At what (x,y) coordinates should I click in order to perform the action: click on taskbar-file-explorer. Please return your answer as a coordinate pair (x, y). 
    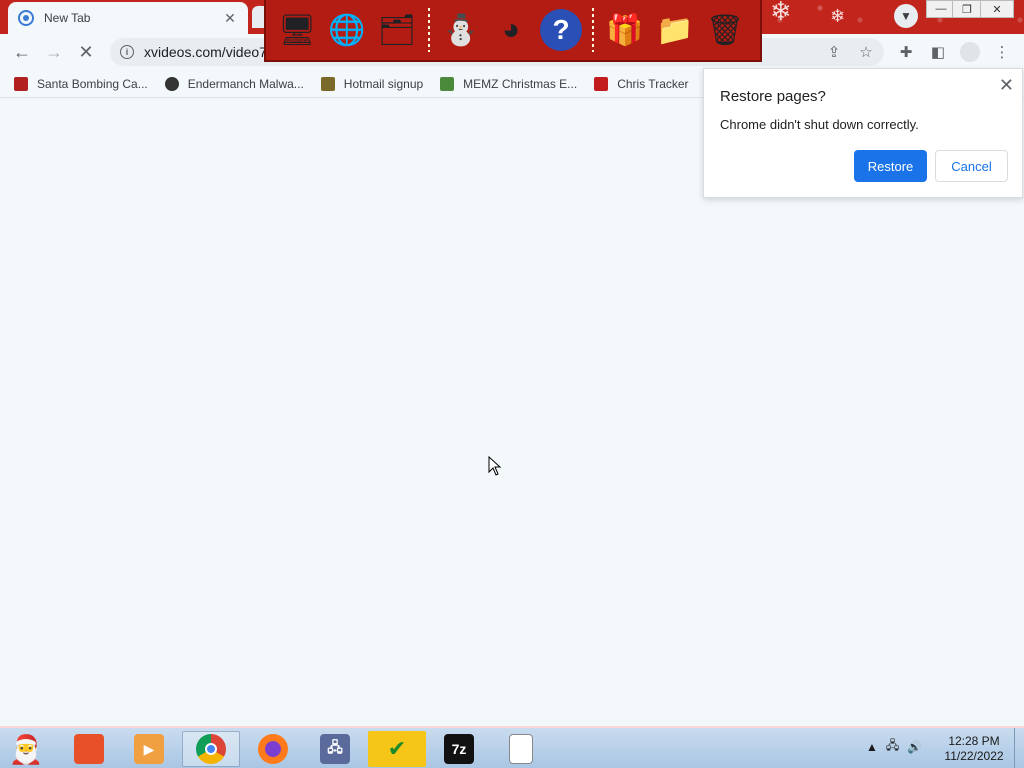
    Looking at the image, I should click on (89, 749).